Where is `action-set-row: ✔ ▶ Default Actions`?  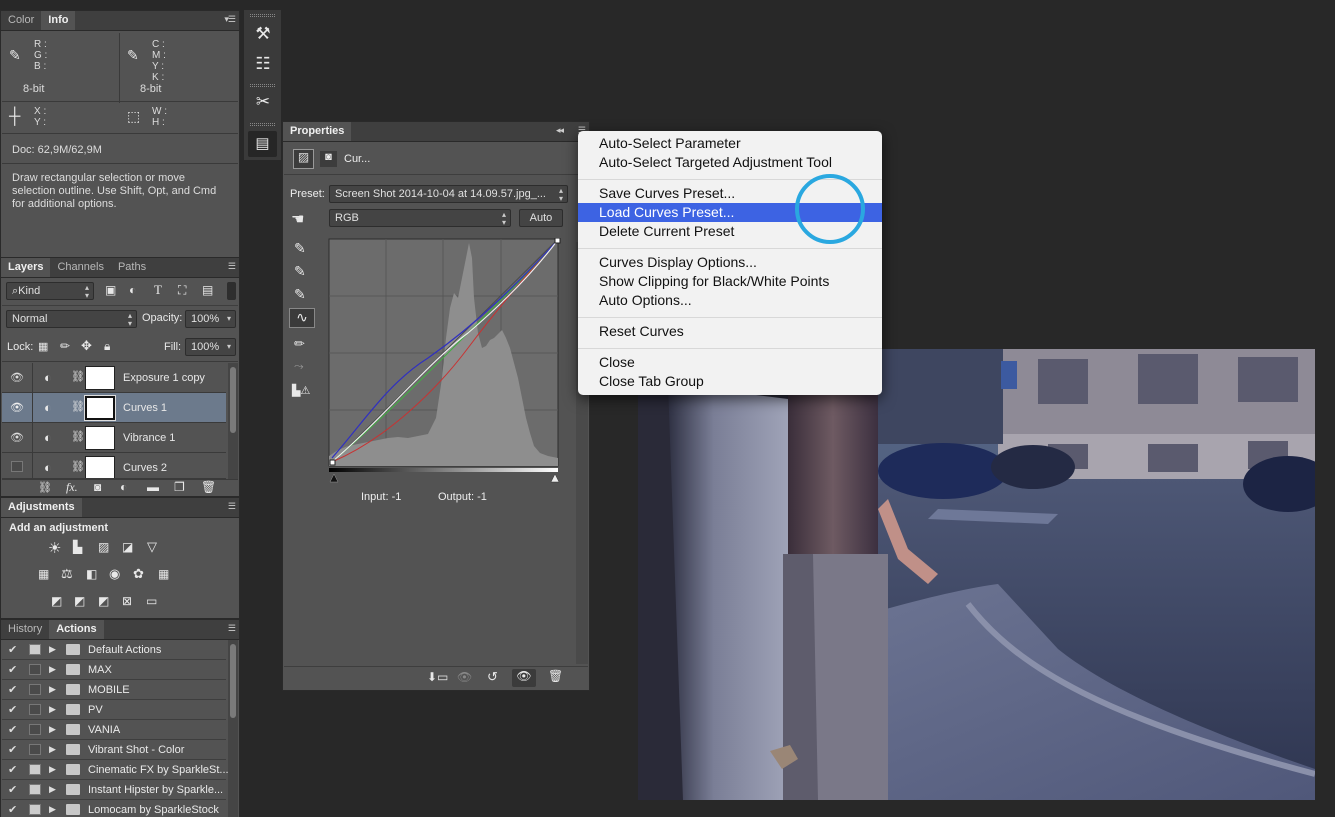 action-set-row: ✔ ▶ Default Actions is located at coordinates (114, 650).